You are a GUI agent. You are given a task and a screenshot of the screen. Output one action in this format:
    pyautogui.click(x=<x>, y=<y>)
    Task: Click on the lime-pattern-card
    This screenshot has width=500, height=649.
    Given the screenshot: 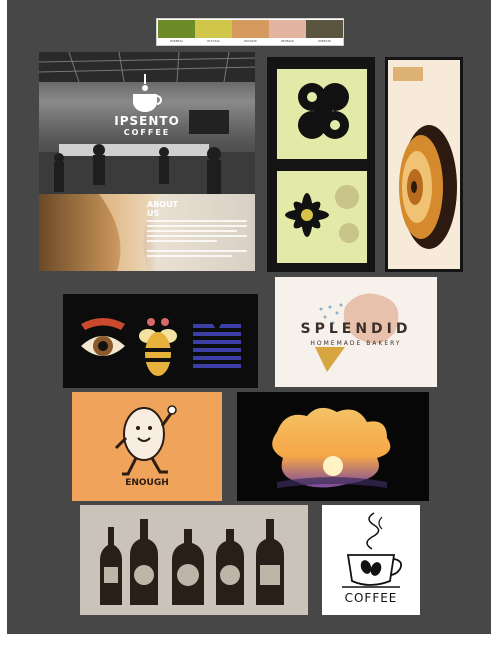 What is the action you would take?
    pyautogui.click(x=321, y=164)
    